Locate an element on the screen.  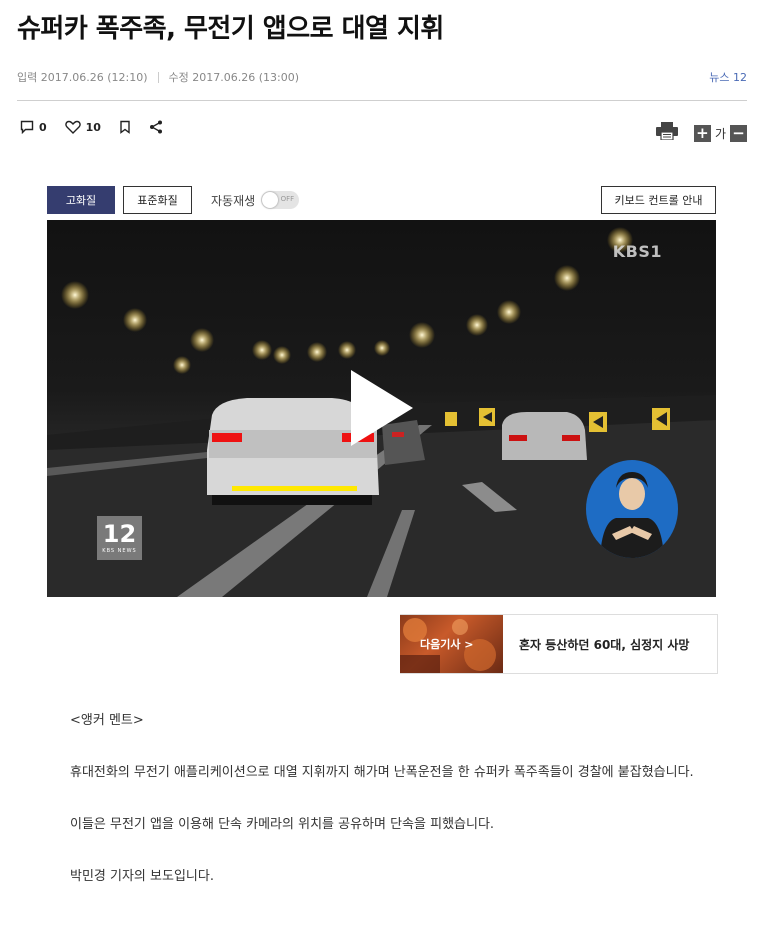
comment-icon is located at coordinates (27, 127).